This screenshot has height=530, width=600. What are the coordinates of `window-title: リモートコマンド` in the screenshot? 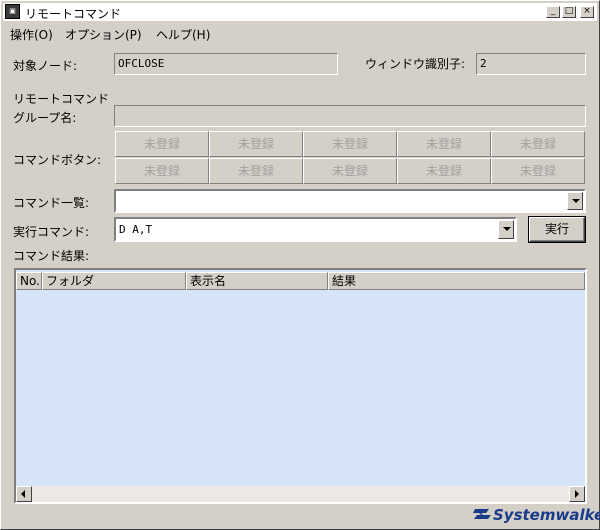 It's located at (73, 14).